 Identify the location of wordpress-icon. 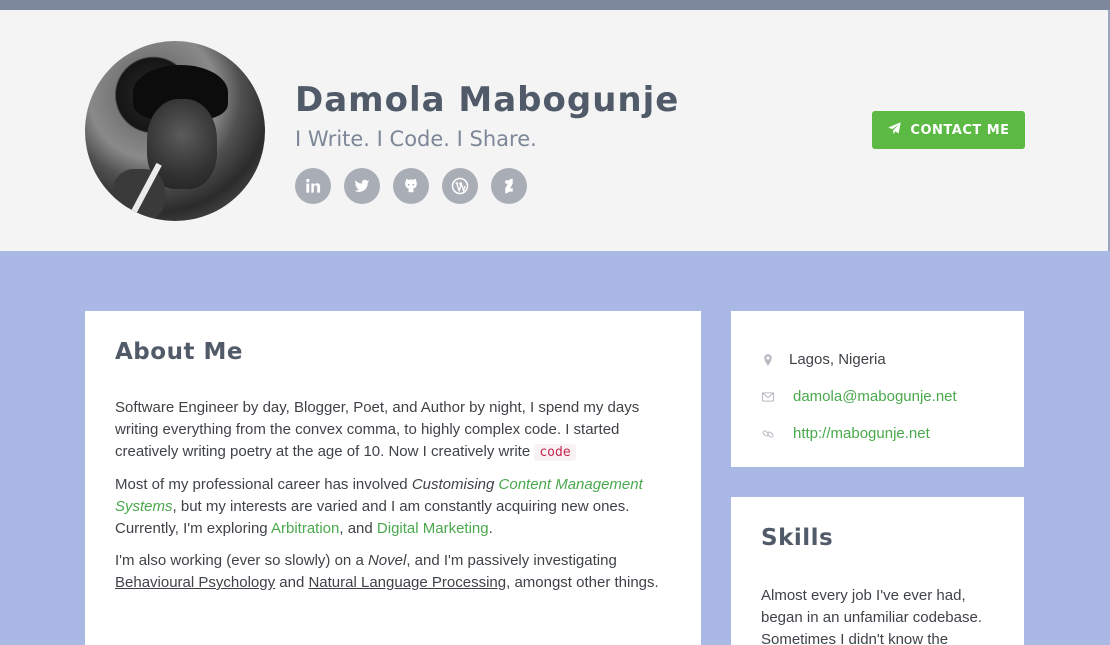
(460, 186).